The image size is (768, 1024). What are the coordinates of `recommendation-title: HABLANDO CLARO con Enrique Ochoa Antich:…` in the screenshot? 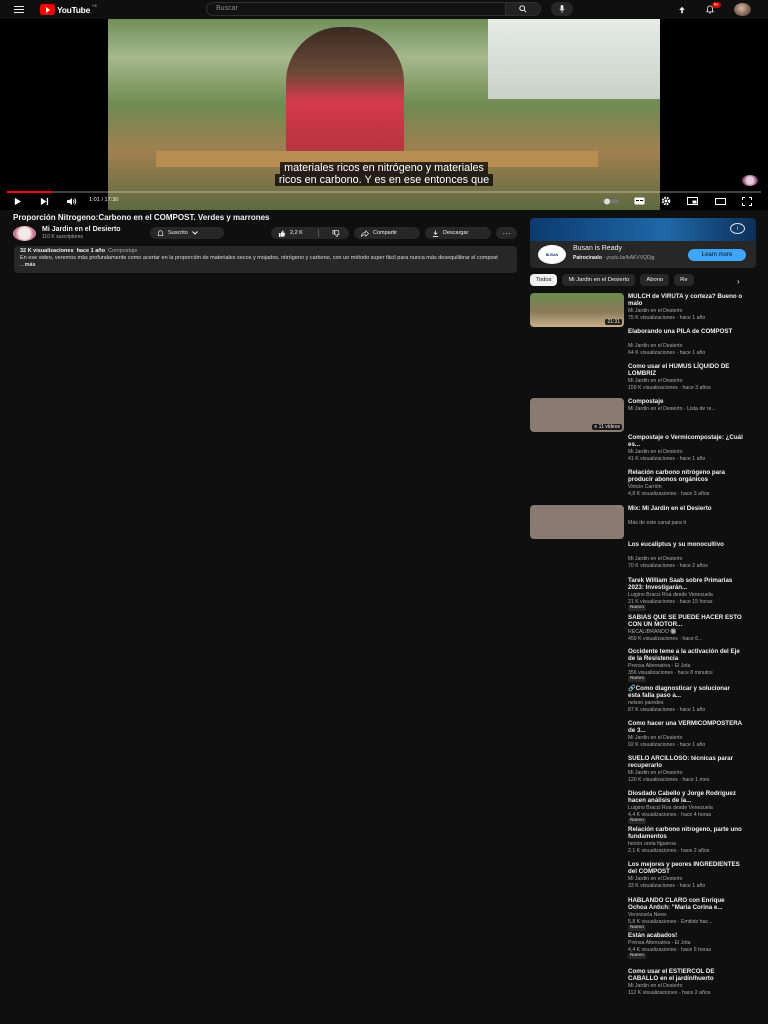 It's located at (685, 904).